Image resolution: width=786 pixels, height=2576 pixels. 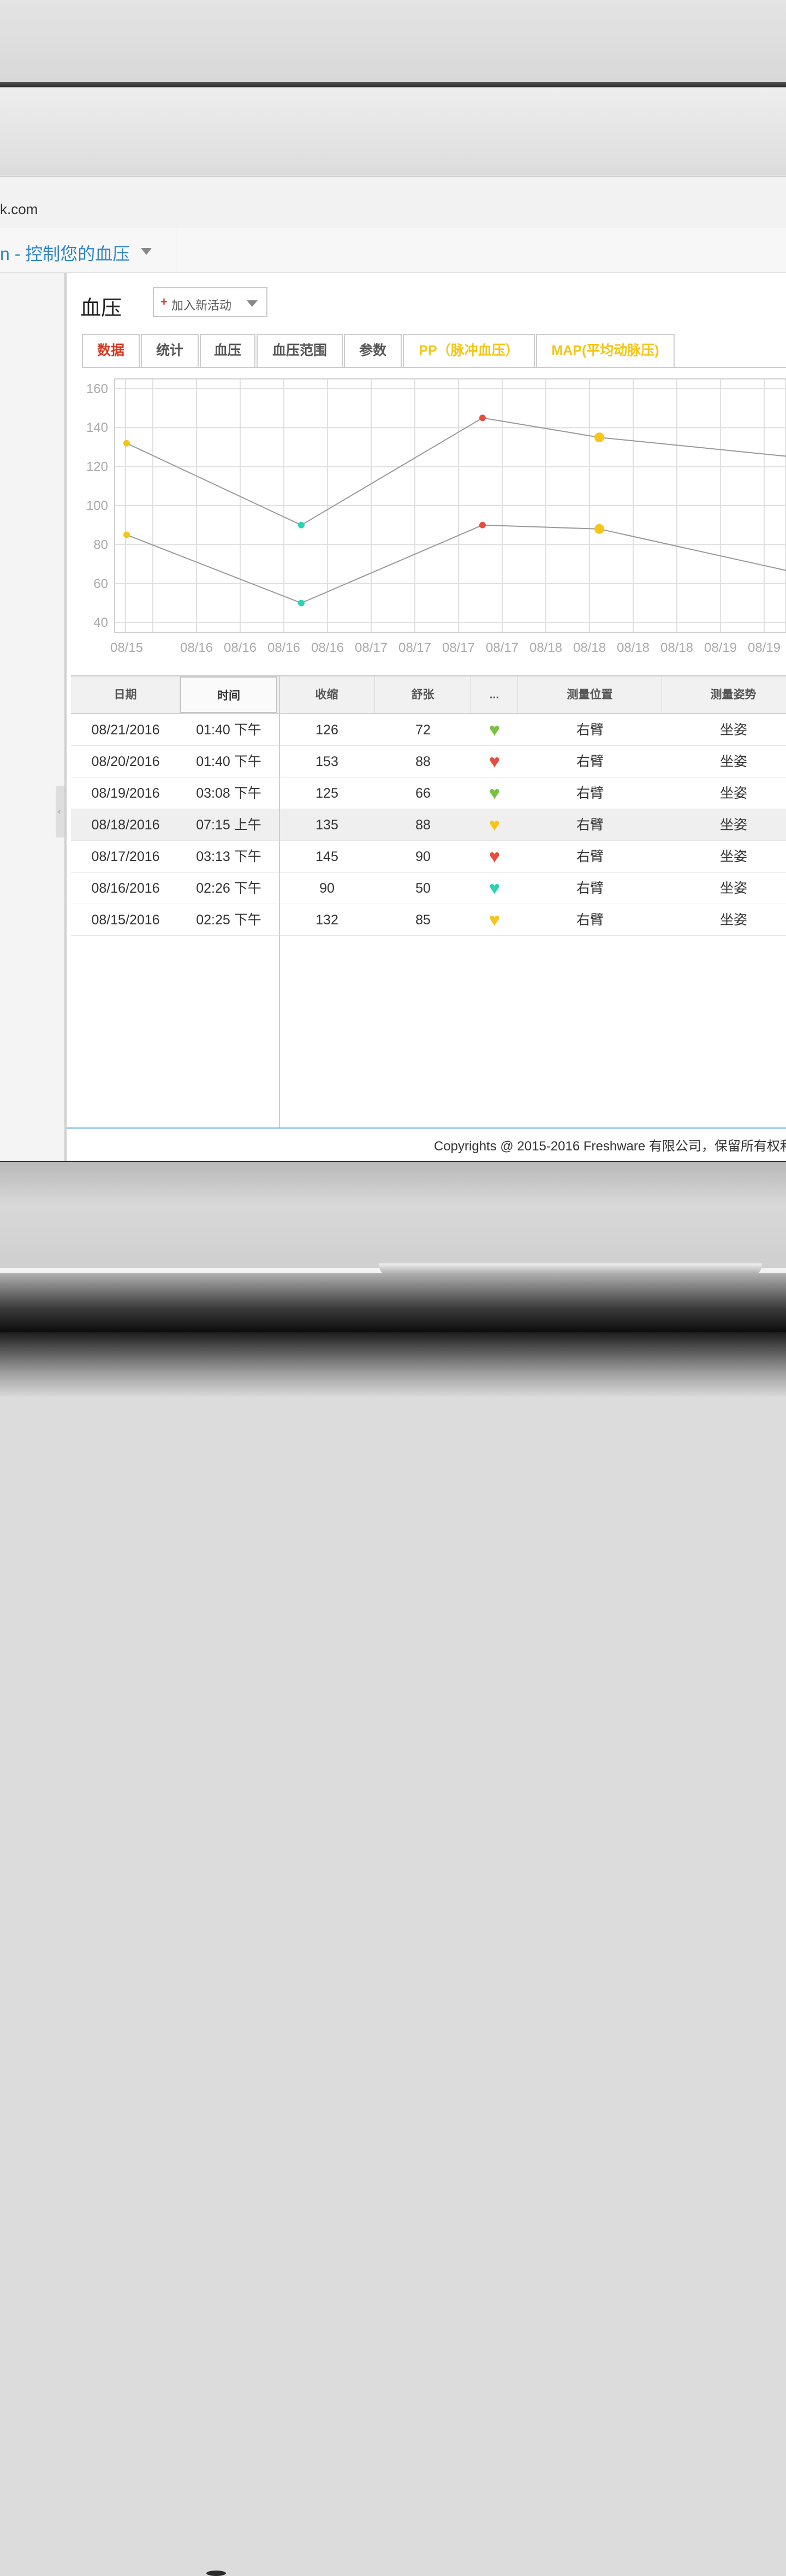 I want to click on column-header-date: 日期, so click(x=125, y=694).